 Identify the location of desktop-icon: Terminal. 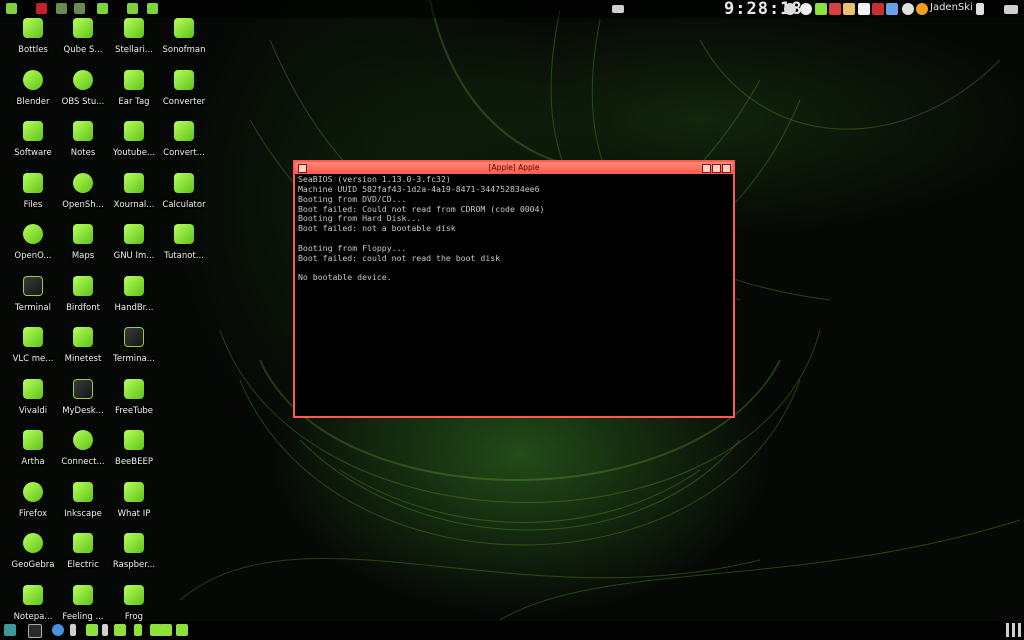
(33, 296).